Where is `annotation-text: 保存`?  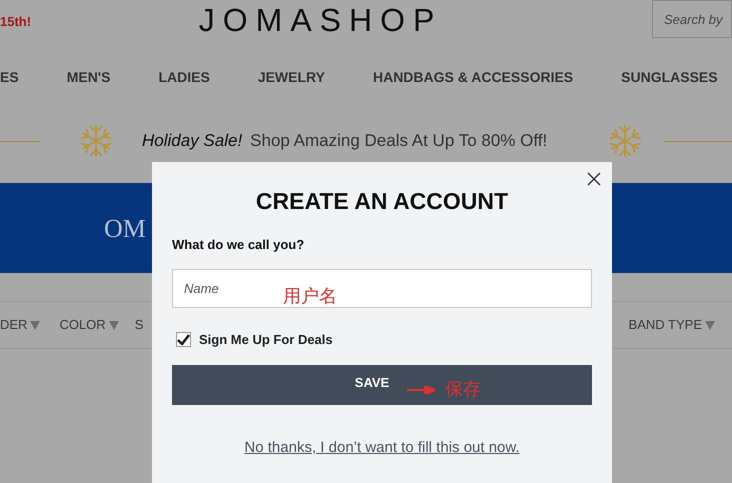 annotation-text: 保存 is located at coordinates (463, 389).